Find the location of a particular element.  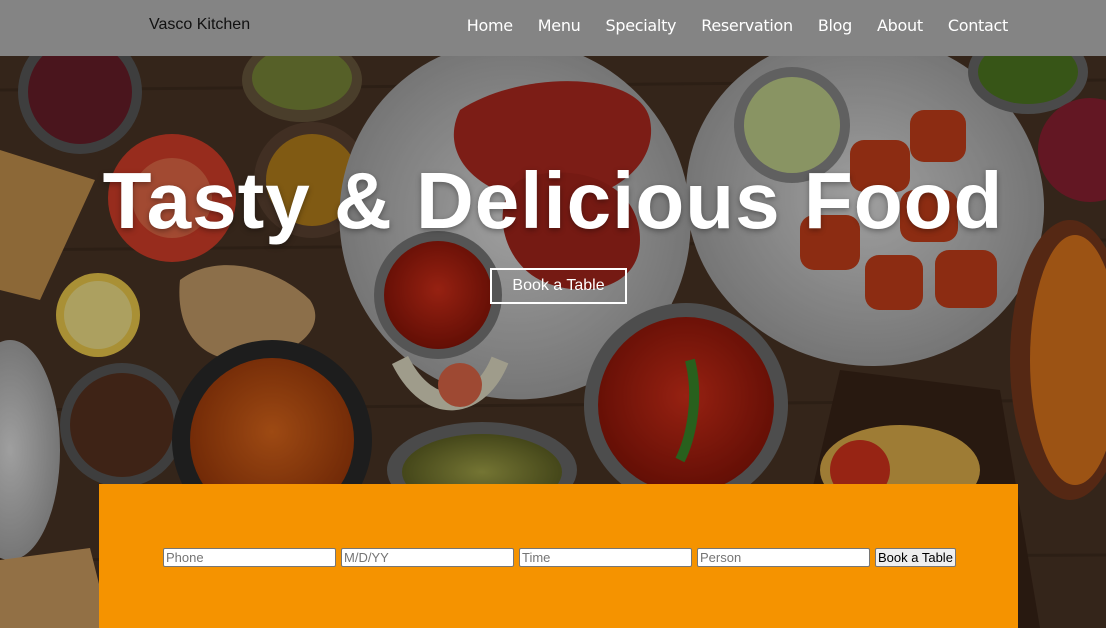

nav-link-contact: Contact is located at coordinates (978, 25).